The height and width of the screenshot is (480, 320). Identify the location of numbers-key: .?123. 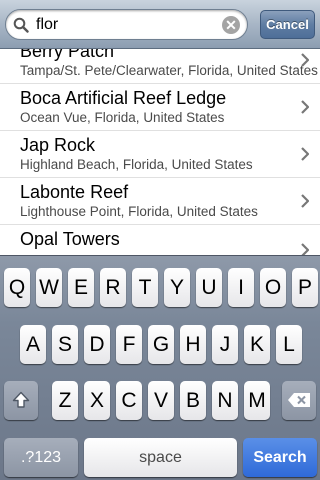
(41, 457).